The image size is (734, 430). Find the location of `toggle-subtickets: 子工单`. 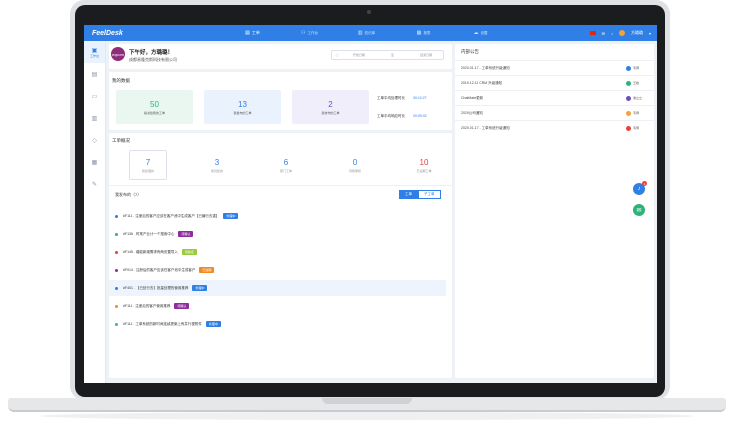

toggle-subtickets: 子工单 is located at coordinates (429, 194).